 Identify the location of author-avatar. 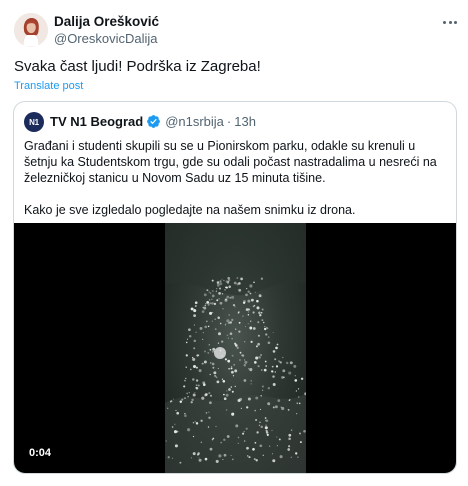
(31, 30).